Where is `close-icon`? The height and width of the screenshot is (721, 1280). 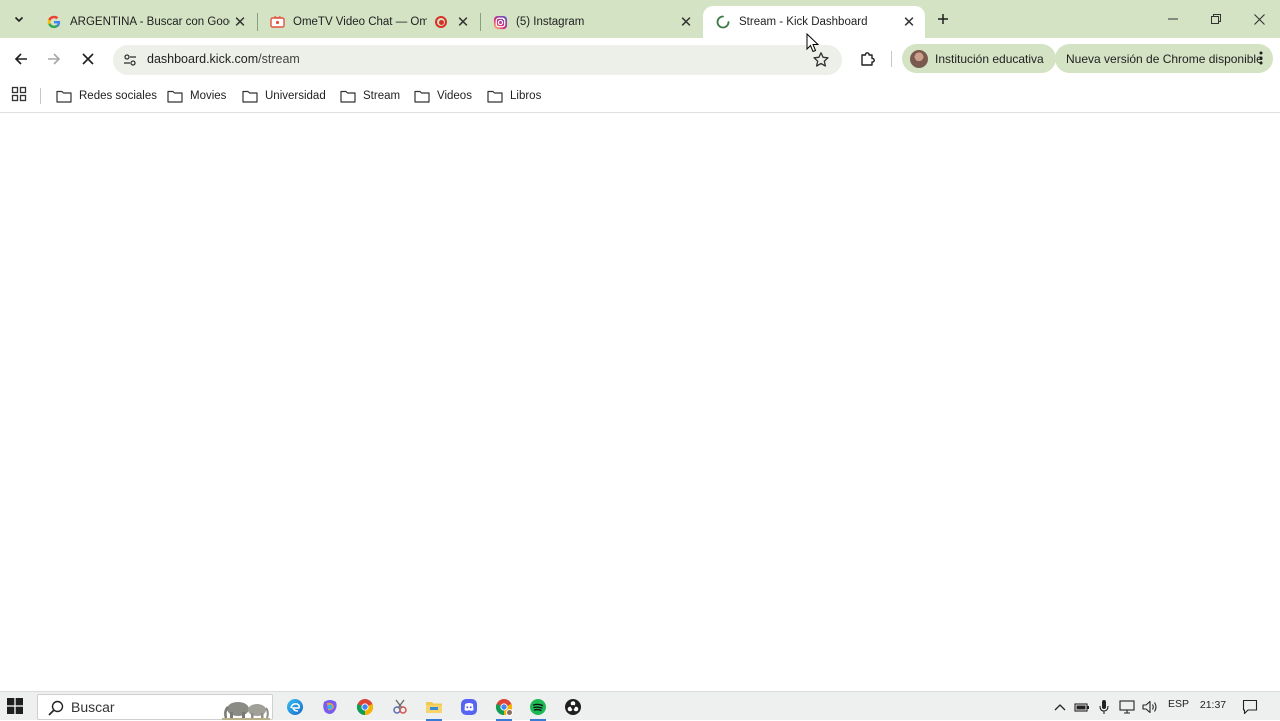 close-icon is located at coordinates (1259, 19).